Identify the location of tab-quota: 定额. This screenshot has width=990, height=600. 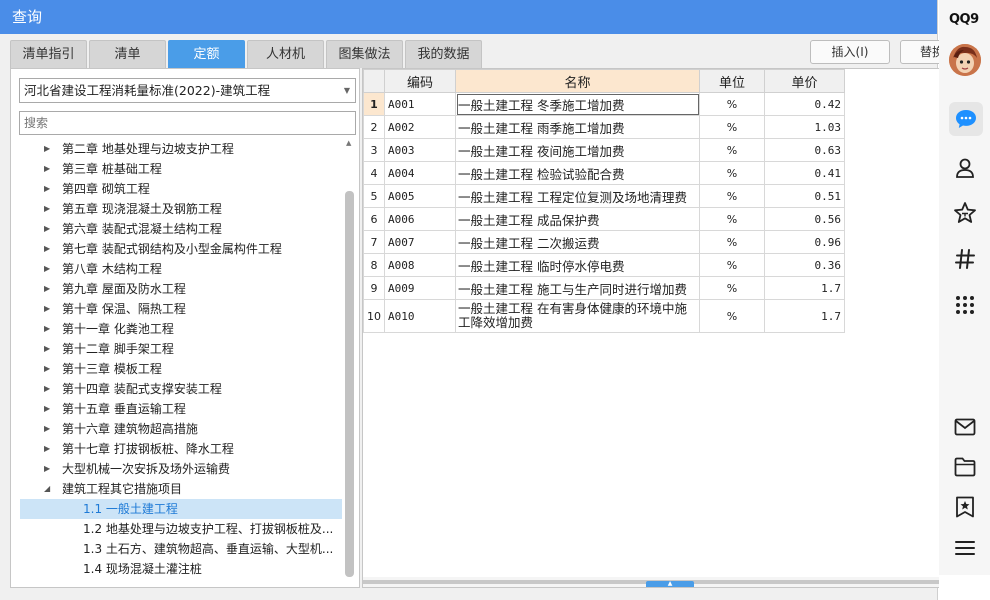
(206, 54).